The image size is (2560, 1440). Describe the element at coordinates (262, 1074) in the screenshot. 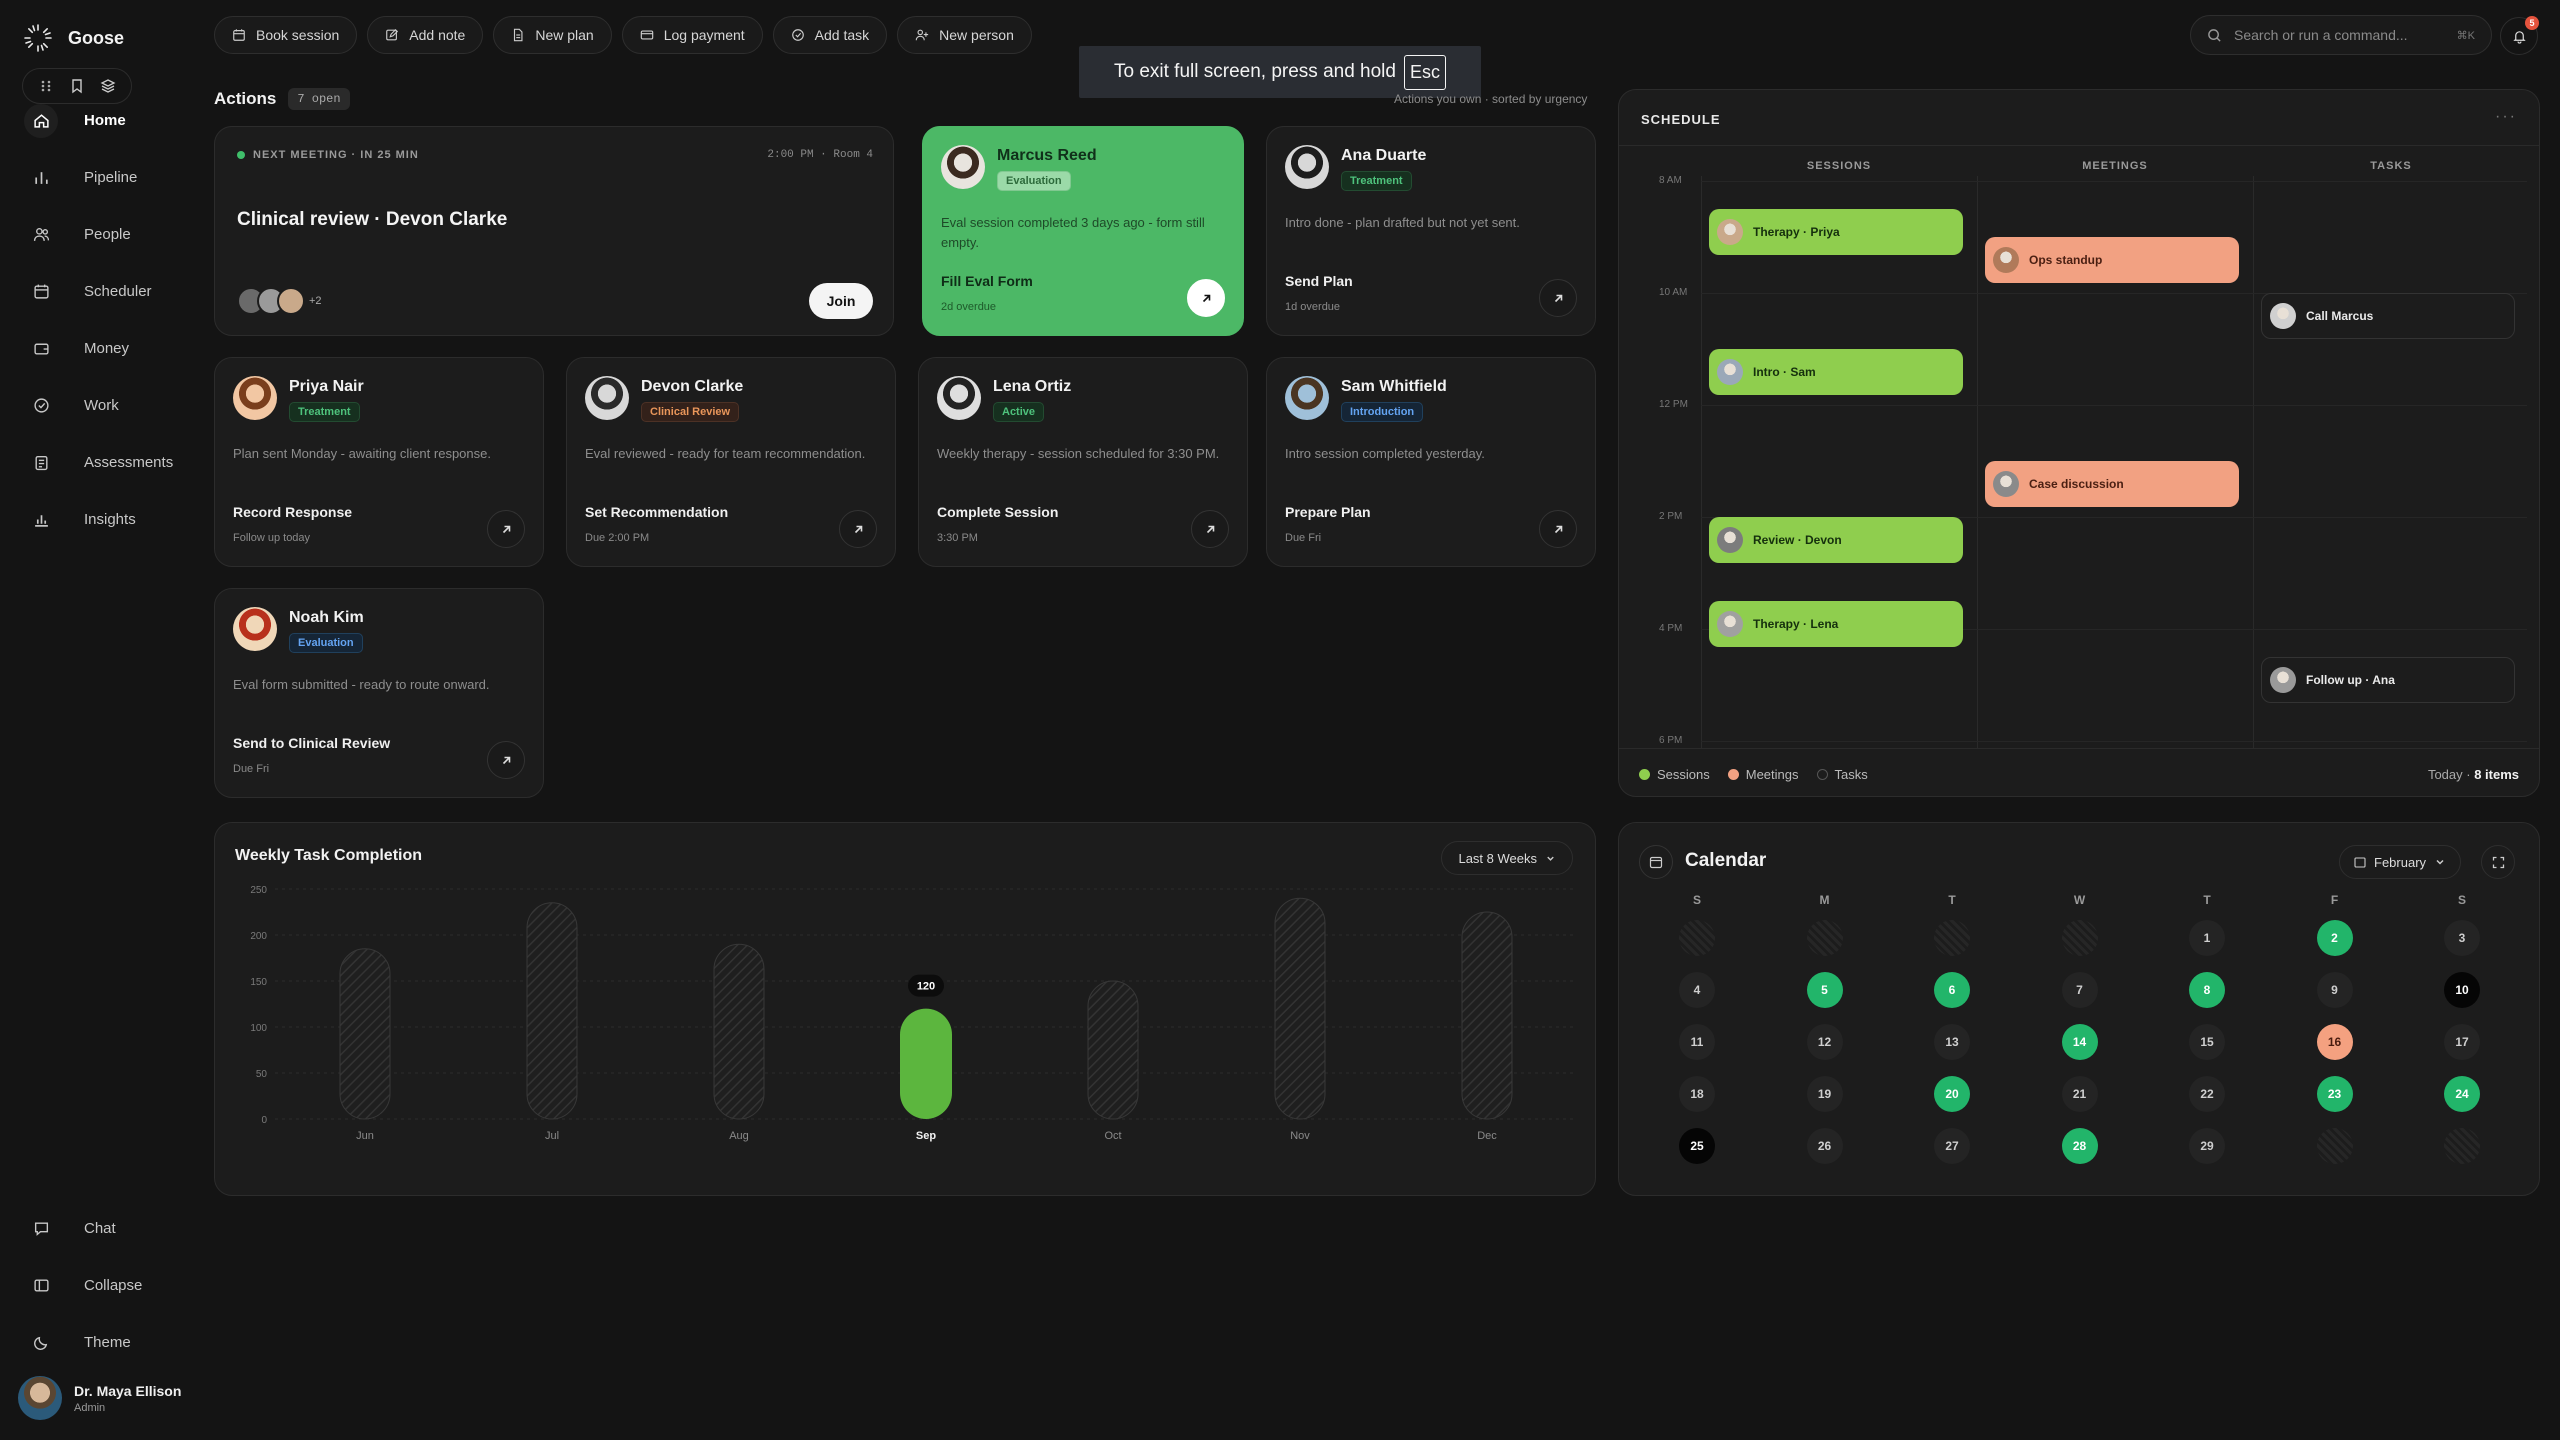

I see `y-tick-label: 50` at that location.